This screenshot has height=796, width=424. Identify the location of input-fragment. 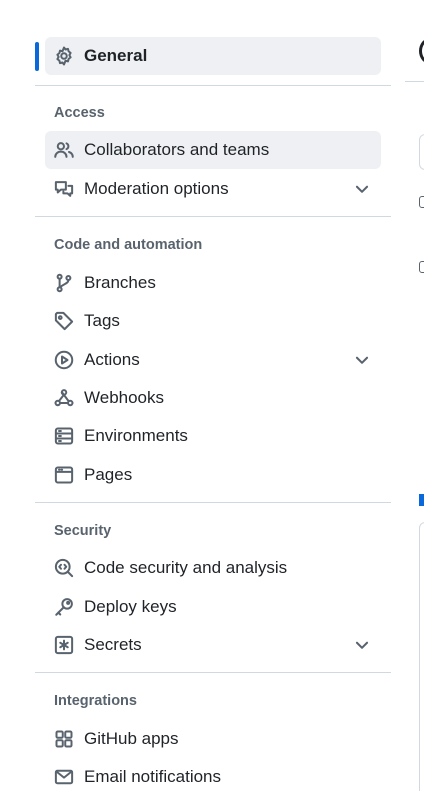
(421, 152).